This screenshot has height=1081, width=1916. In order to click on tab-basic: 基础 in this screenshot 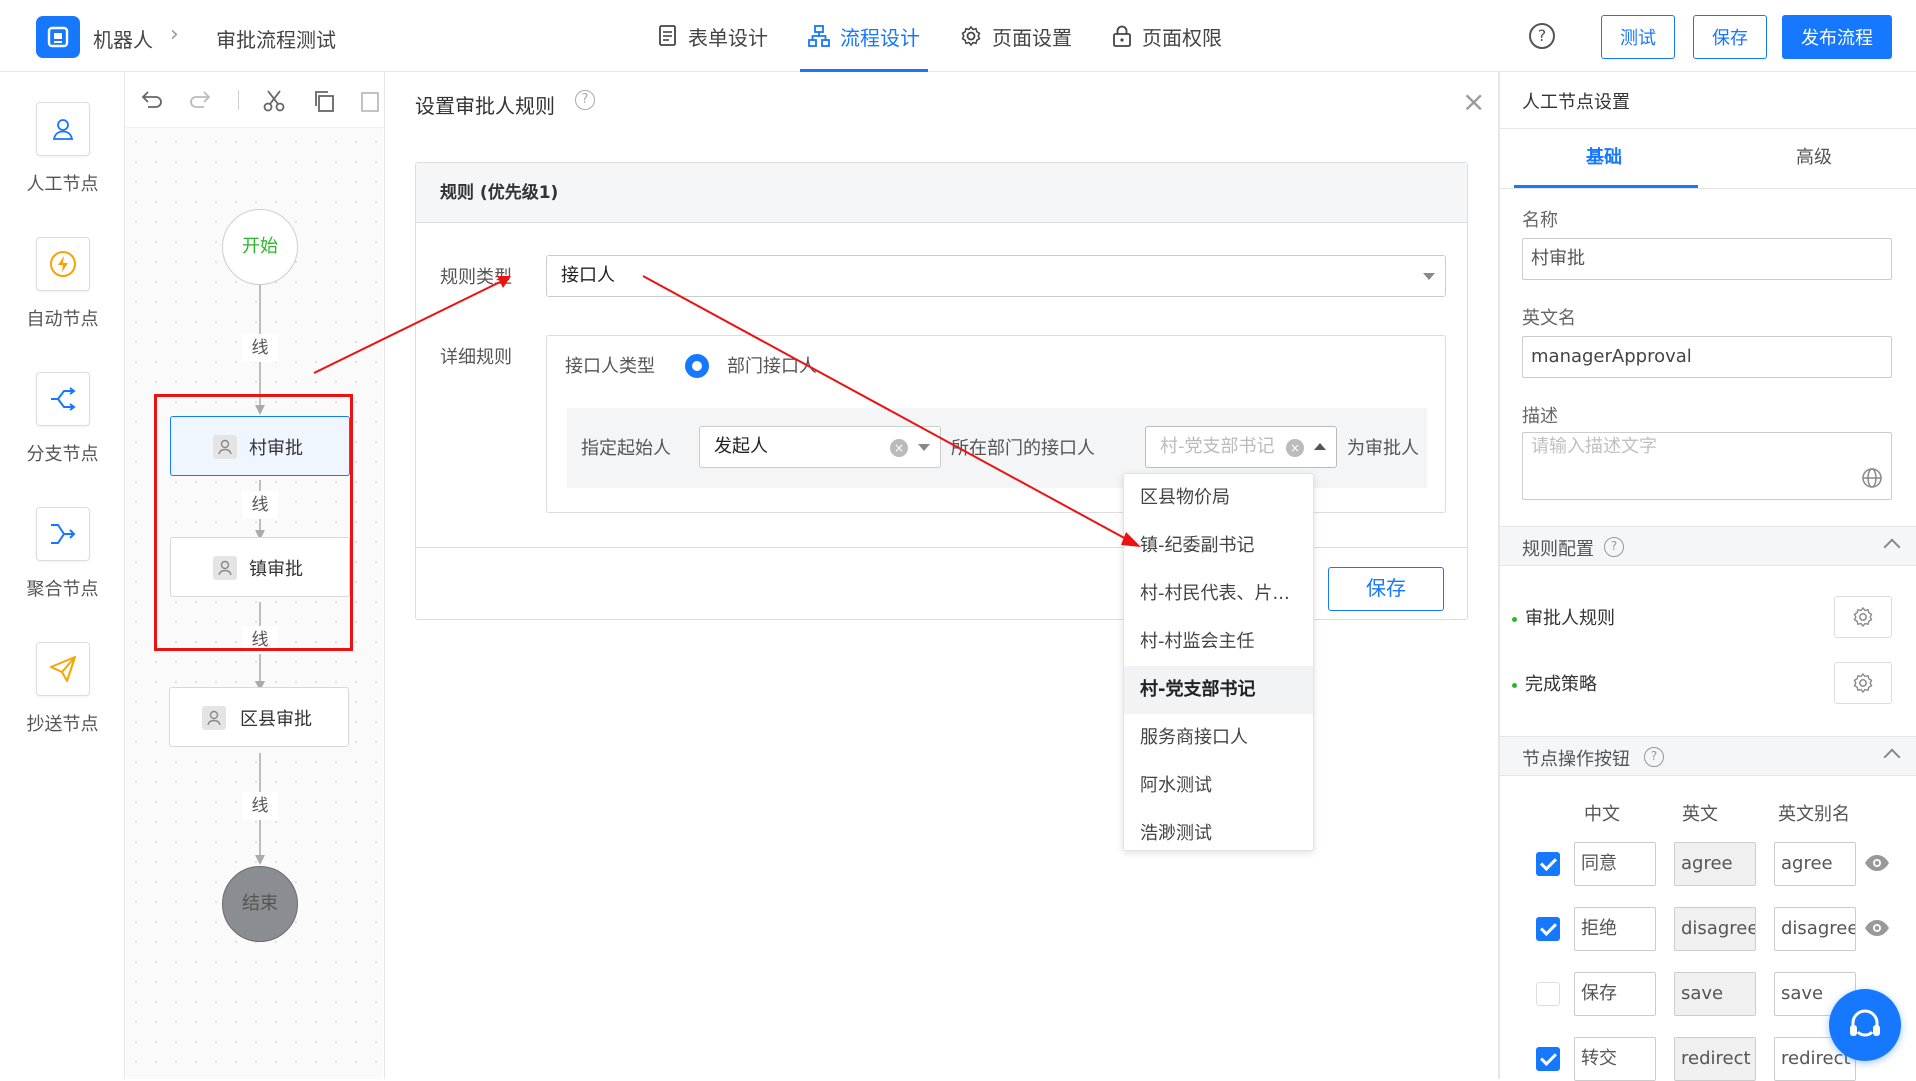, I will do `click(1604, 156)`.